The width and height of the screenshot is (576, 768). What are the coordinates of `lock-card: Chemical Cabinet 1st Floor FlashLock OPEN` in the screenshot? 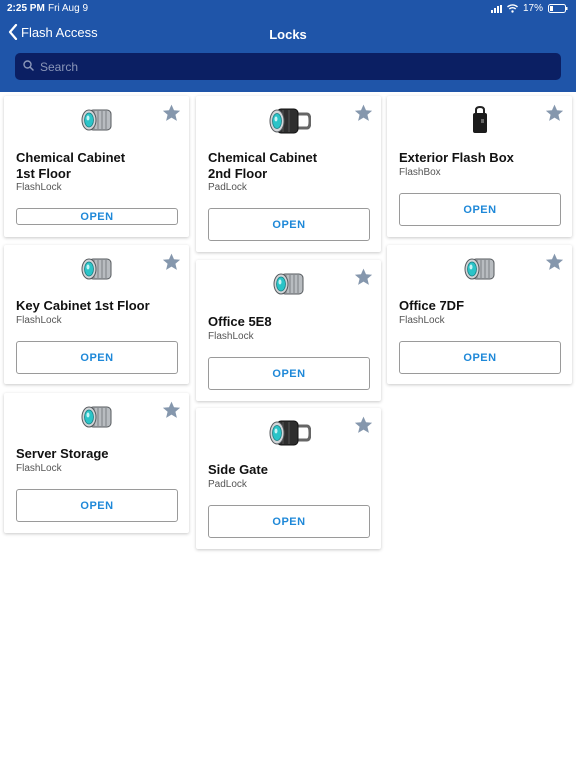 It's located at (96, 166).